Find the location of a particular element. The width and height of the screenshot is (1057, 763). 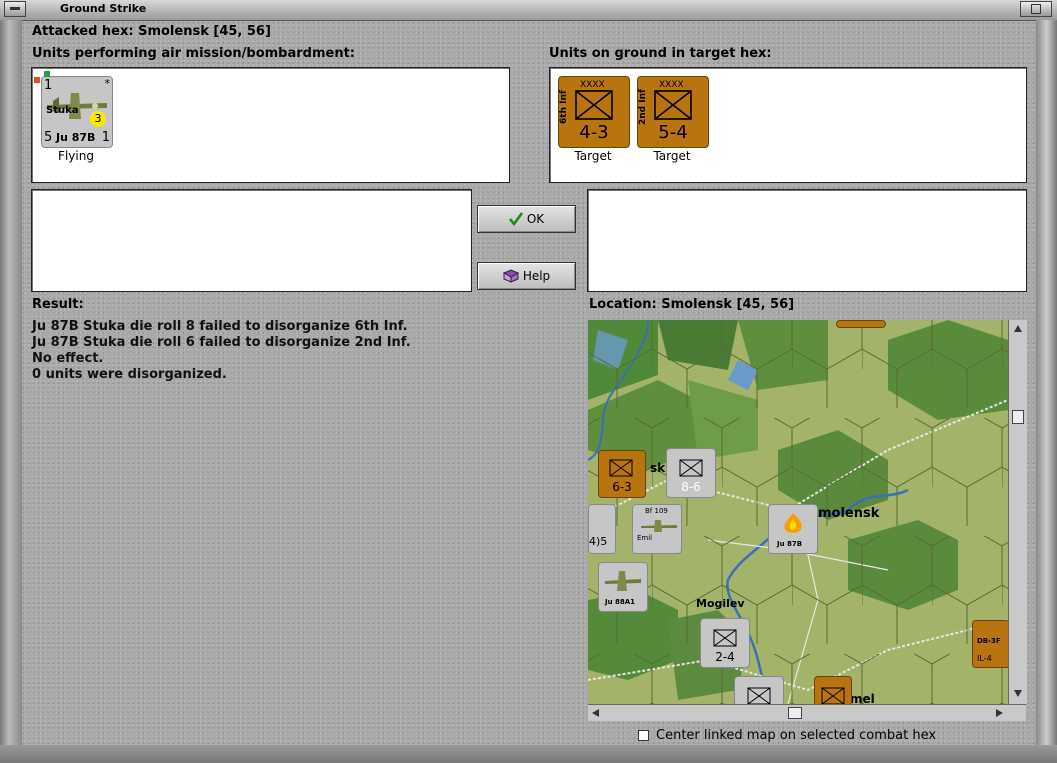

help-button: Help is located at coordinates (526, 276).